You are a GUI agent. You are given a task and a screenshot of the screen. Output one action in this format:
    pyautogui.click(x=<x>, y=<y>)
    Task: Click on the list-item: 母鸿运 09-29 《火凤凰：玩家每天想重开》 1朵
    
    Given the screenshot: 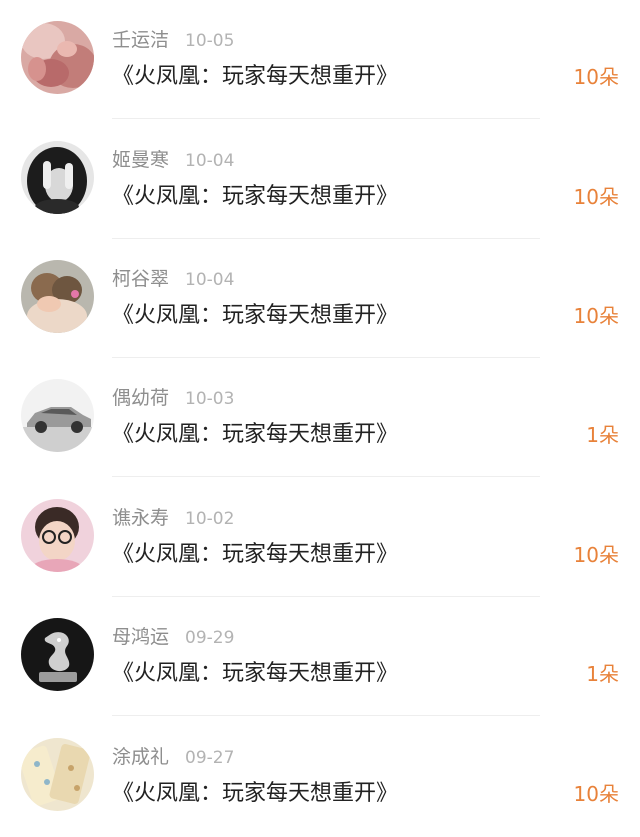 What is the action you would take?
    pyautogui.click(x=320, y=657)
    